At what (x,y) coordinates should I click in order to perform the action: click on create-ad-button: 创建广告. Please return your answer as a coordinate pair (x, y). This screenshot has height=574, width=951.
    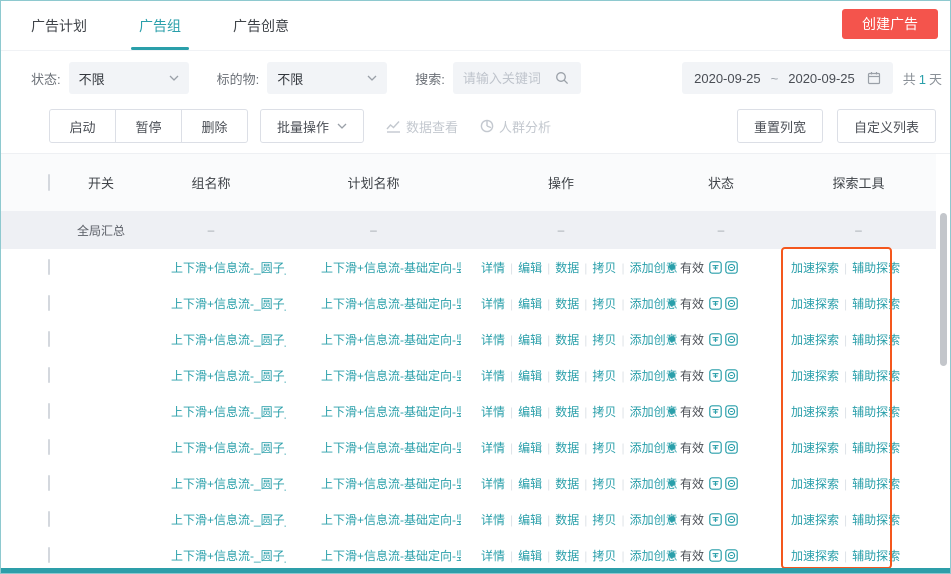
    Looking at the image, I should click on (890, 24).